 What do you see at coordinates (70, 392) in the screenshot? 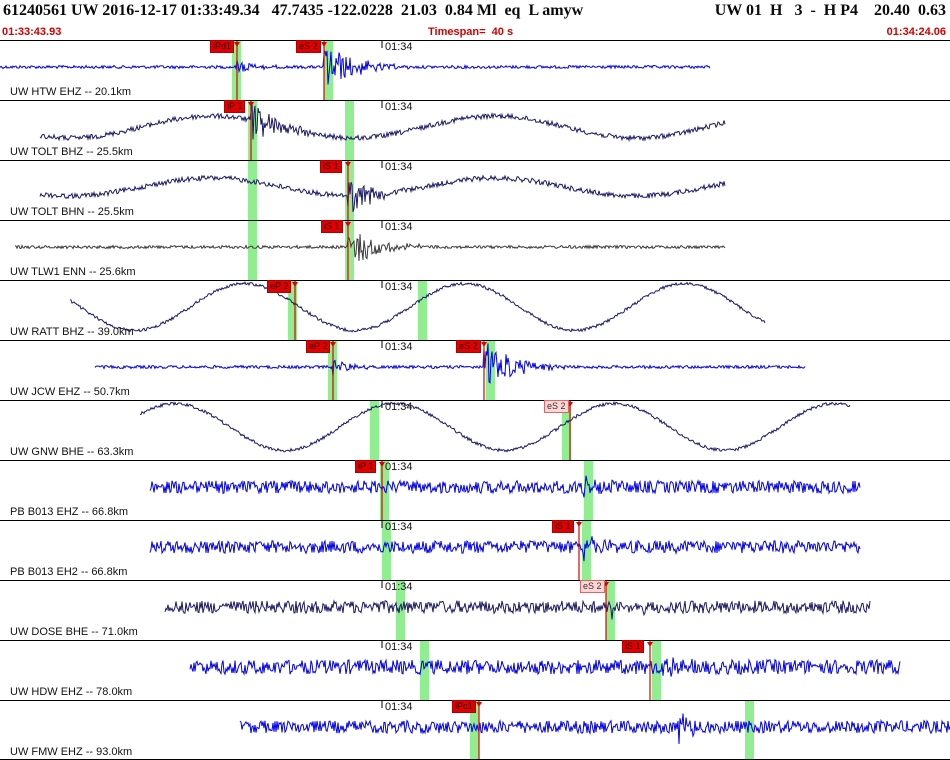
I see `trace-label: UW JCW EHZ -- 50.7km` at bounding box center [70, 392].